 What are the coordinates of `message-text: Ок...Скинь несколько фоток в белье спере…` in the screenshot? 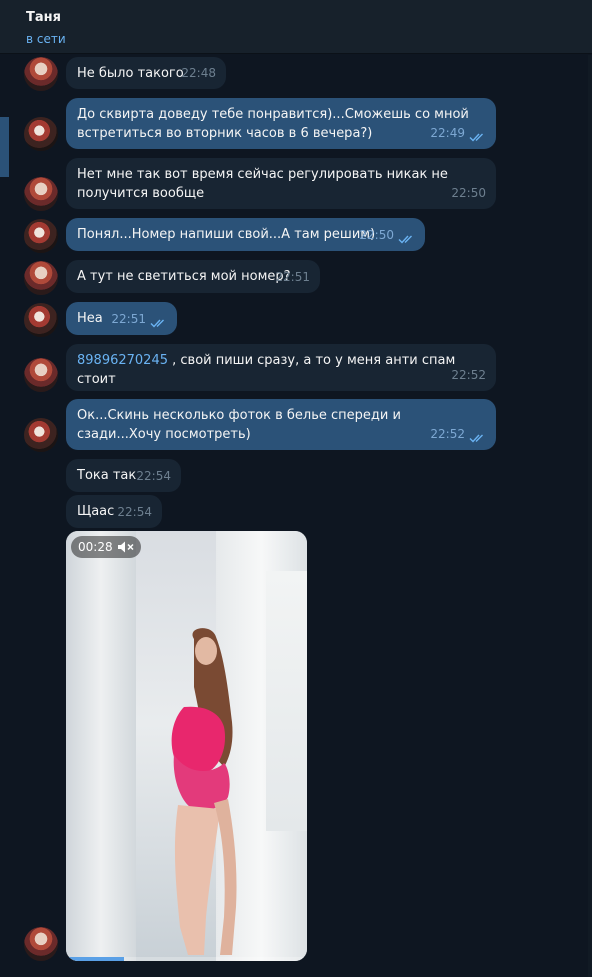 It's located at (239, 425).